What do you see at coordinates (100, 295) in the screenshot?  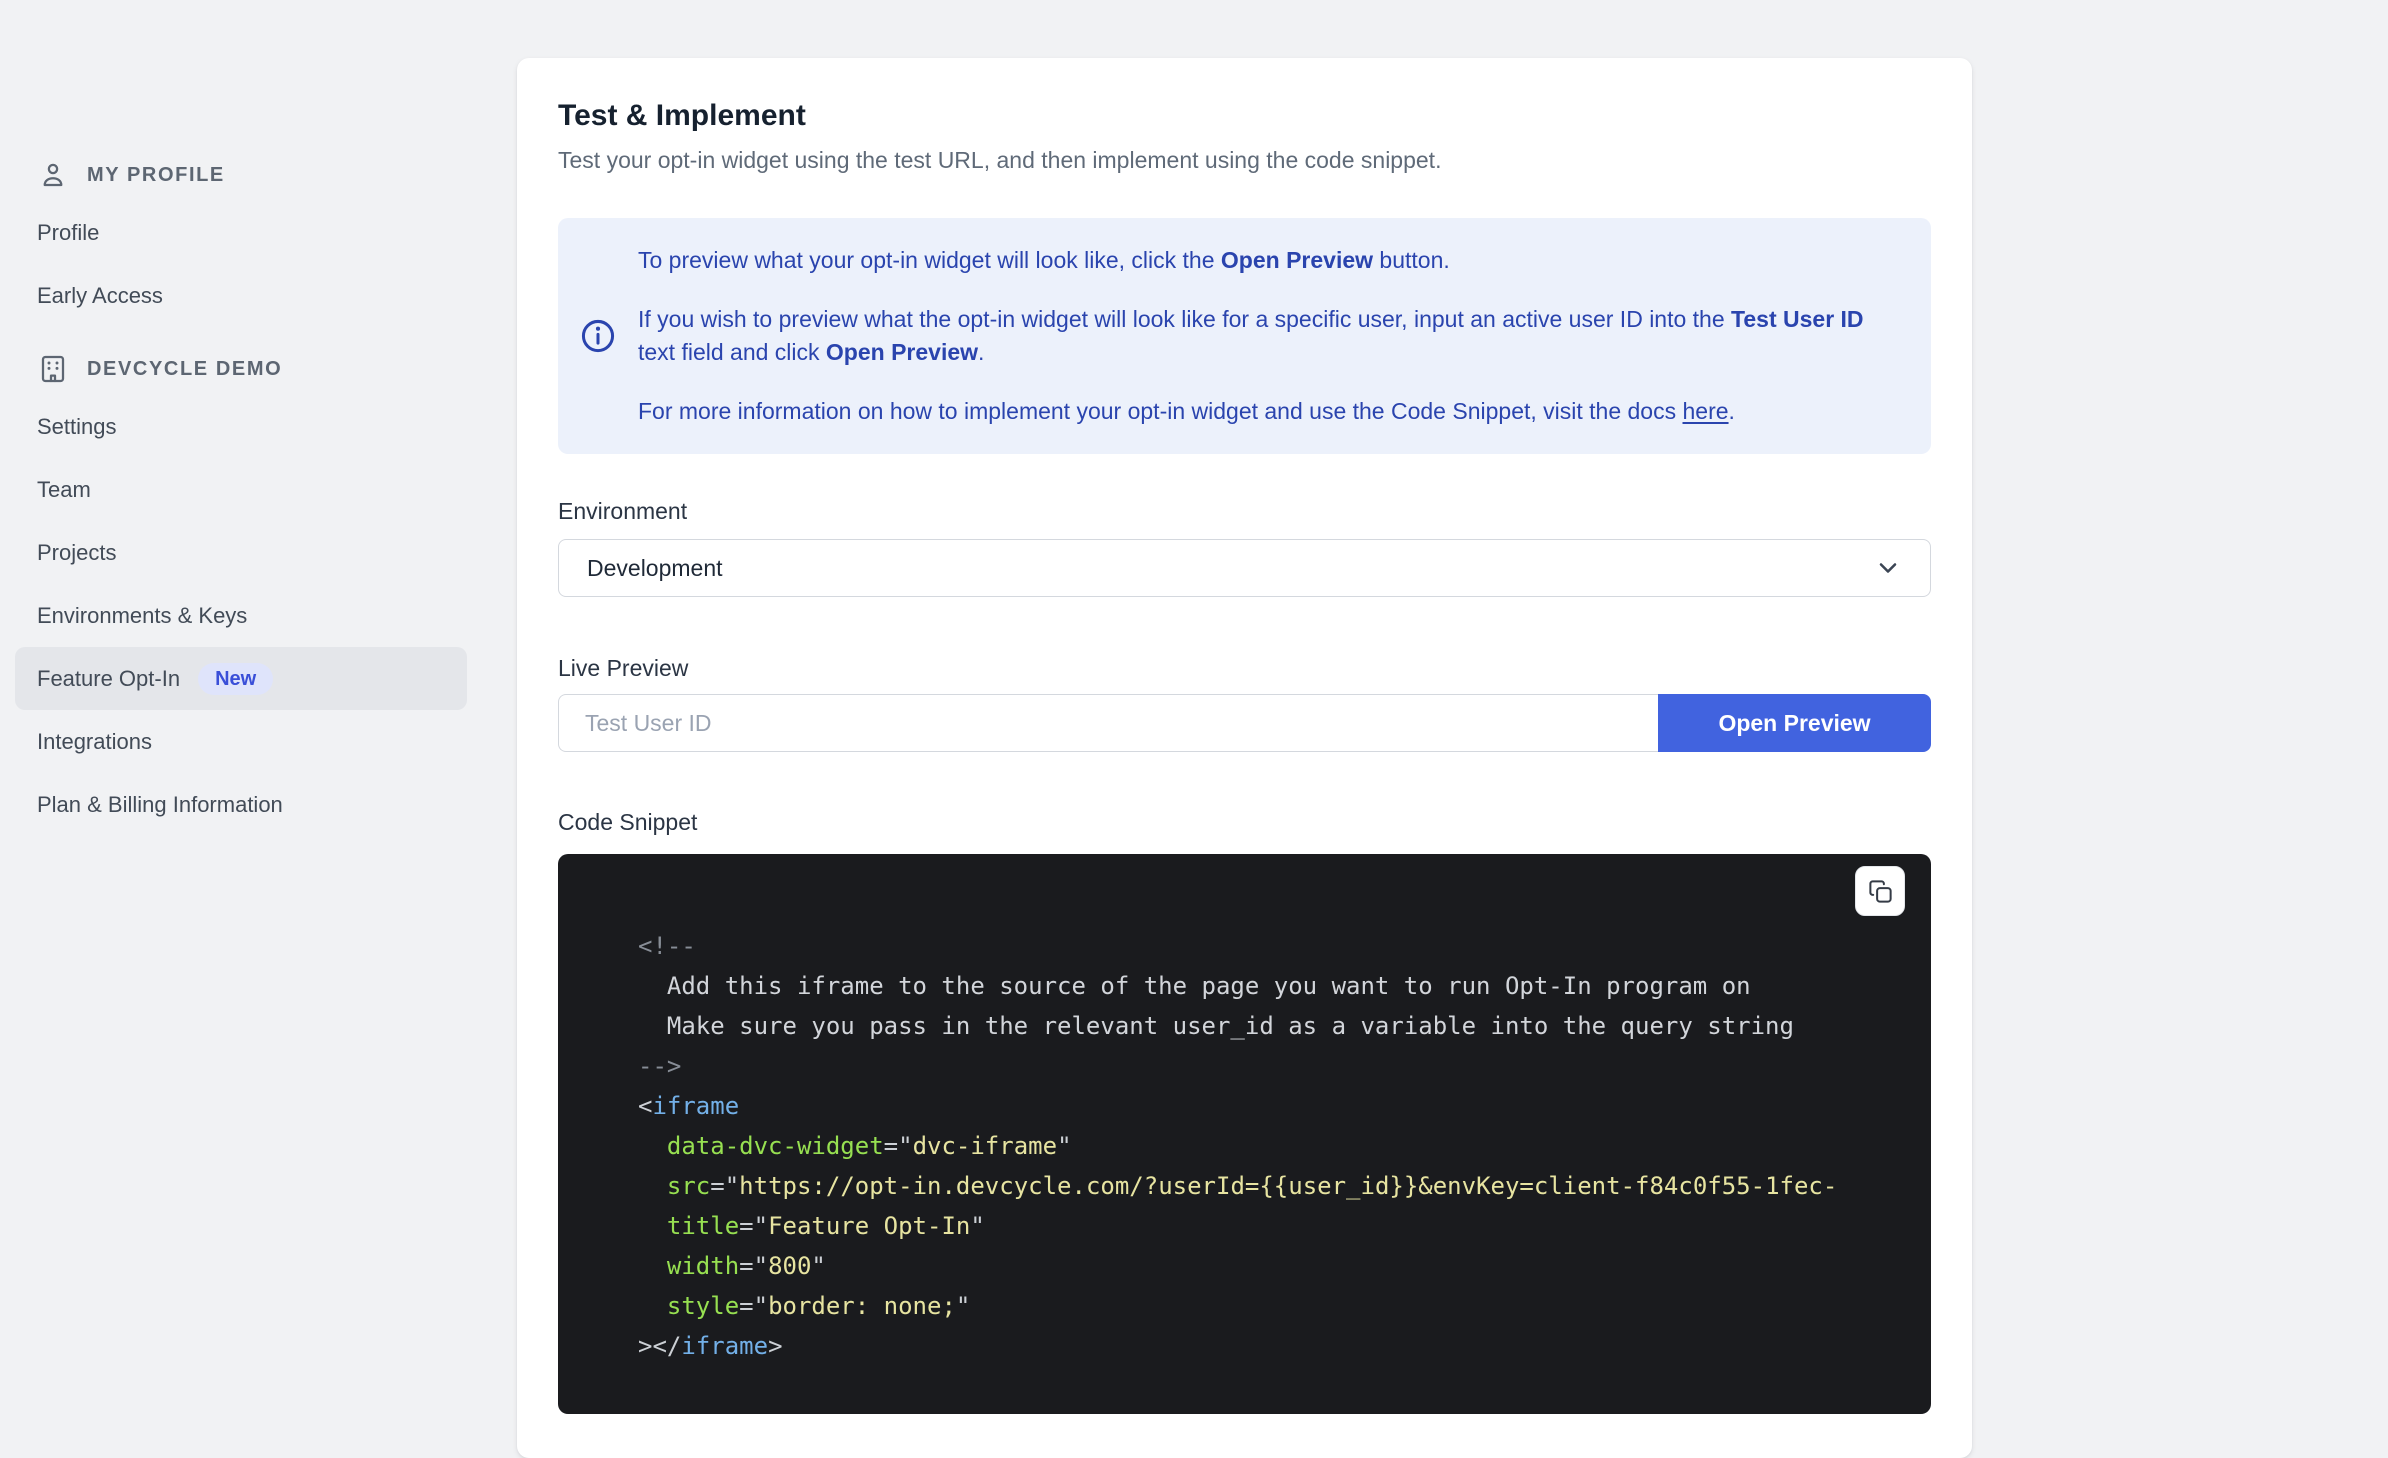 I see `sidebar-item-label: Early Access` at bounding box center [100, 295].